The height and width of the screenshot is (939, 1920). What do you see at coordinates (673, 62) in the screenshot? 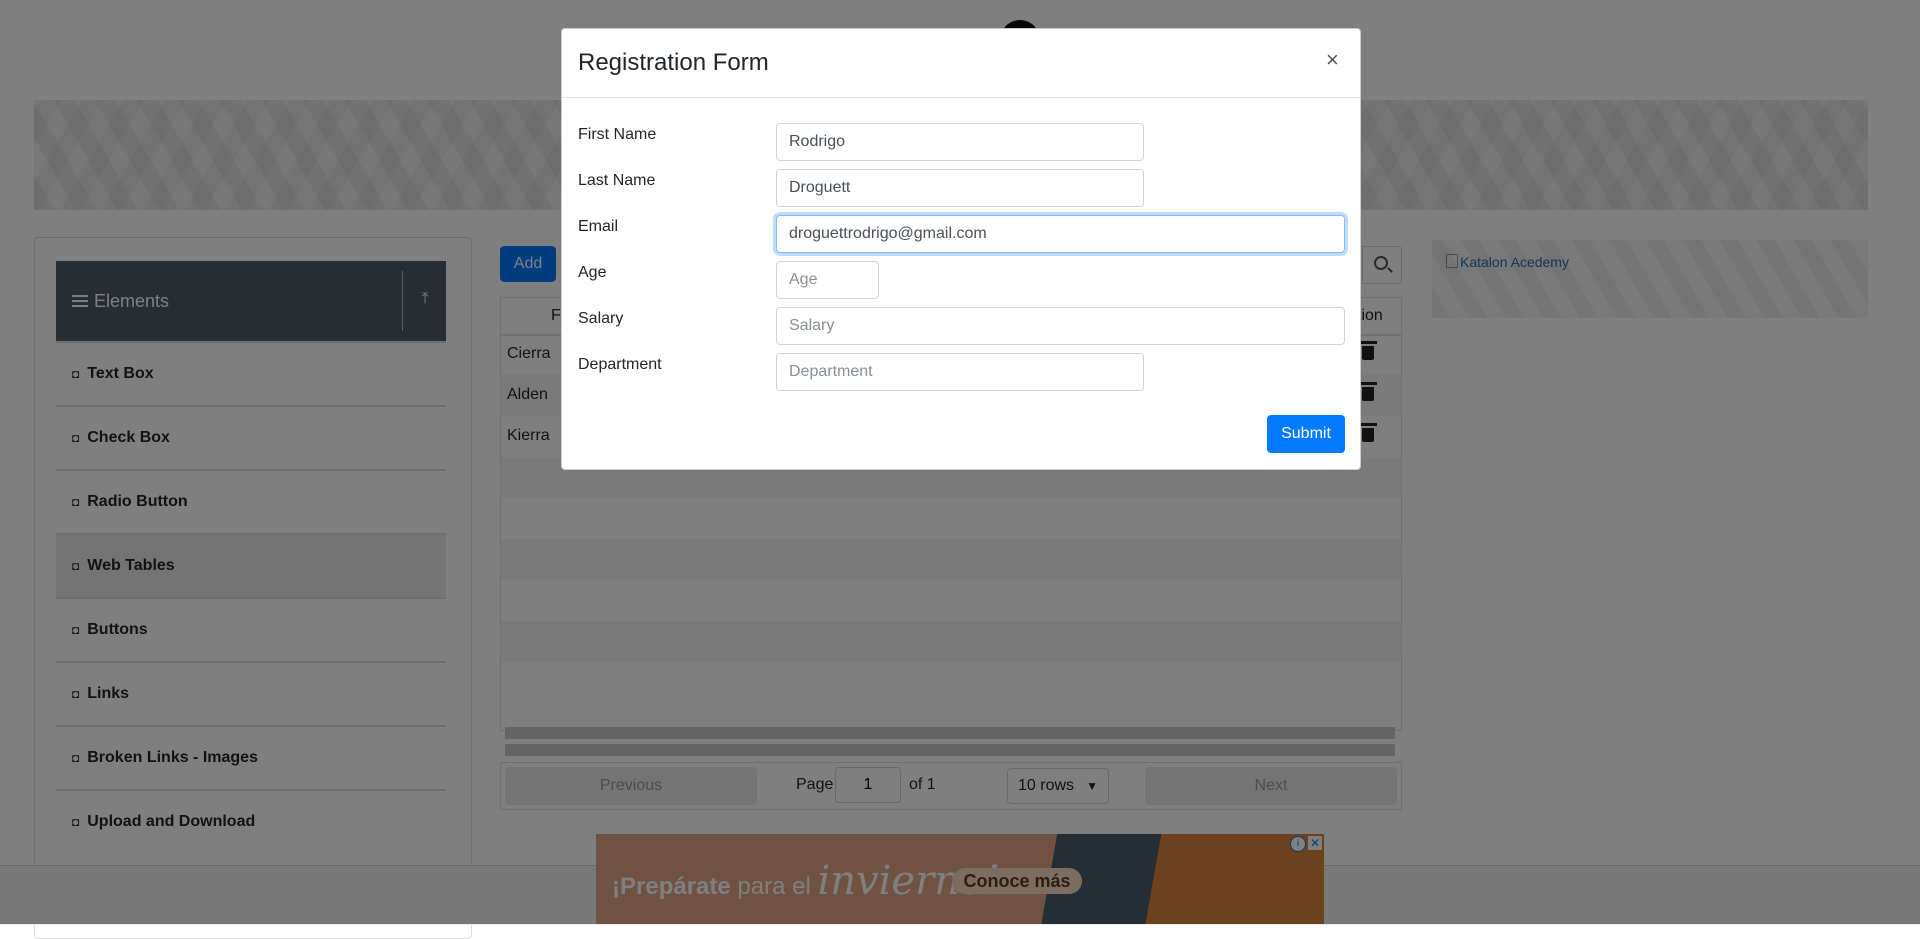
I see `modal-title: Registration Form` at bounding box center [673, 62].